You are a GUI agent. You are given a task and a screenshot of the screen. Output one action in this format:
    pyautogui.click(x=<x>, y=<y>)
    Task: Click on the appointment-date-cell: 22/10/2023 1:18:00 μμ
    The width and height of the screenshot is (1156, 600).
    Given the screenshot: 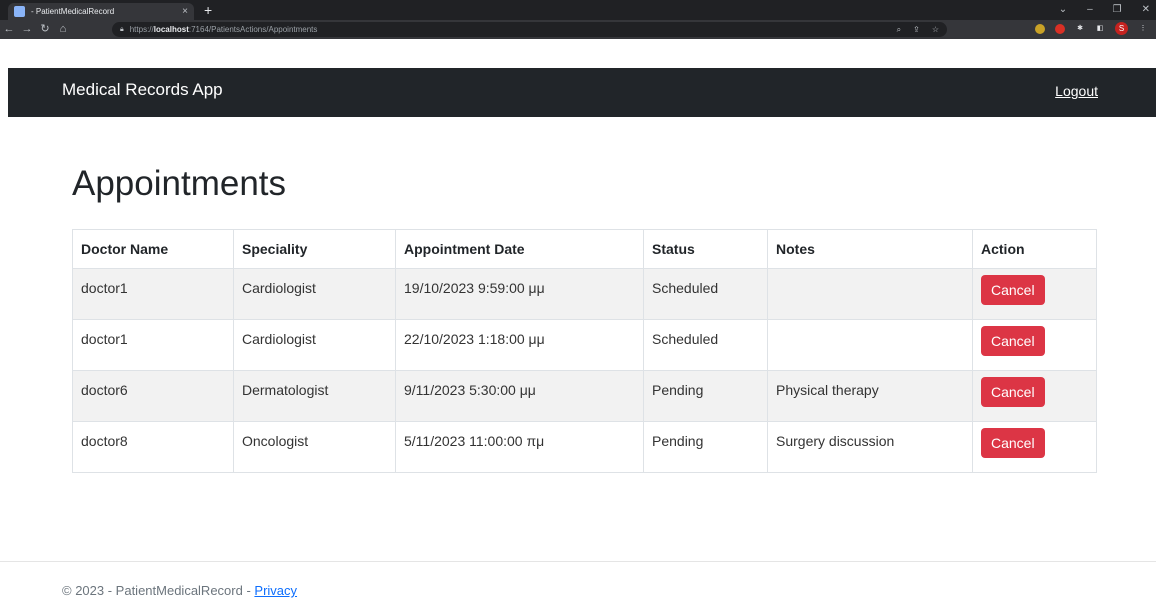 What is the action you would take?
    pyautogui.click(x=519, y=345)
    